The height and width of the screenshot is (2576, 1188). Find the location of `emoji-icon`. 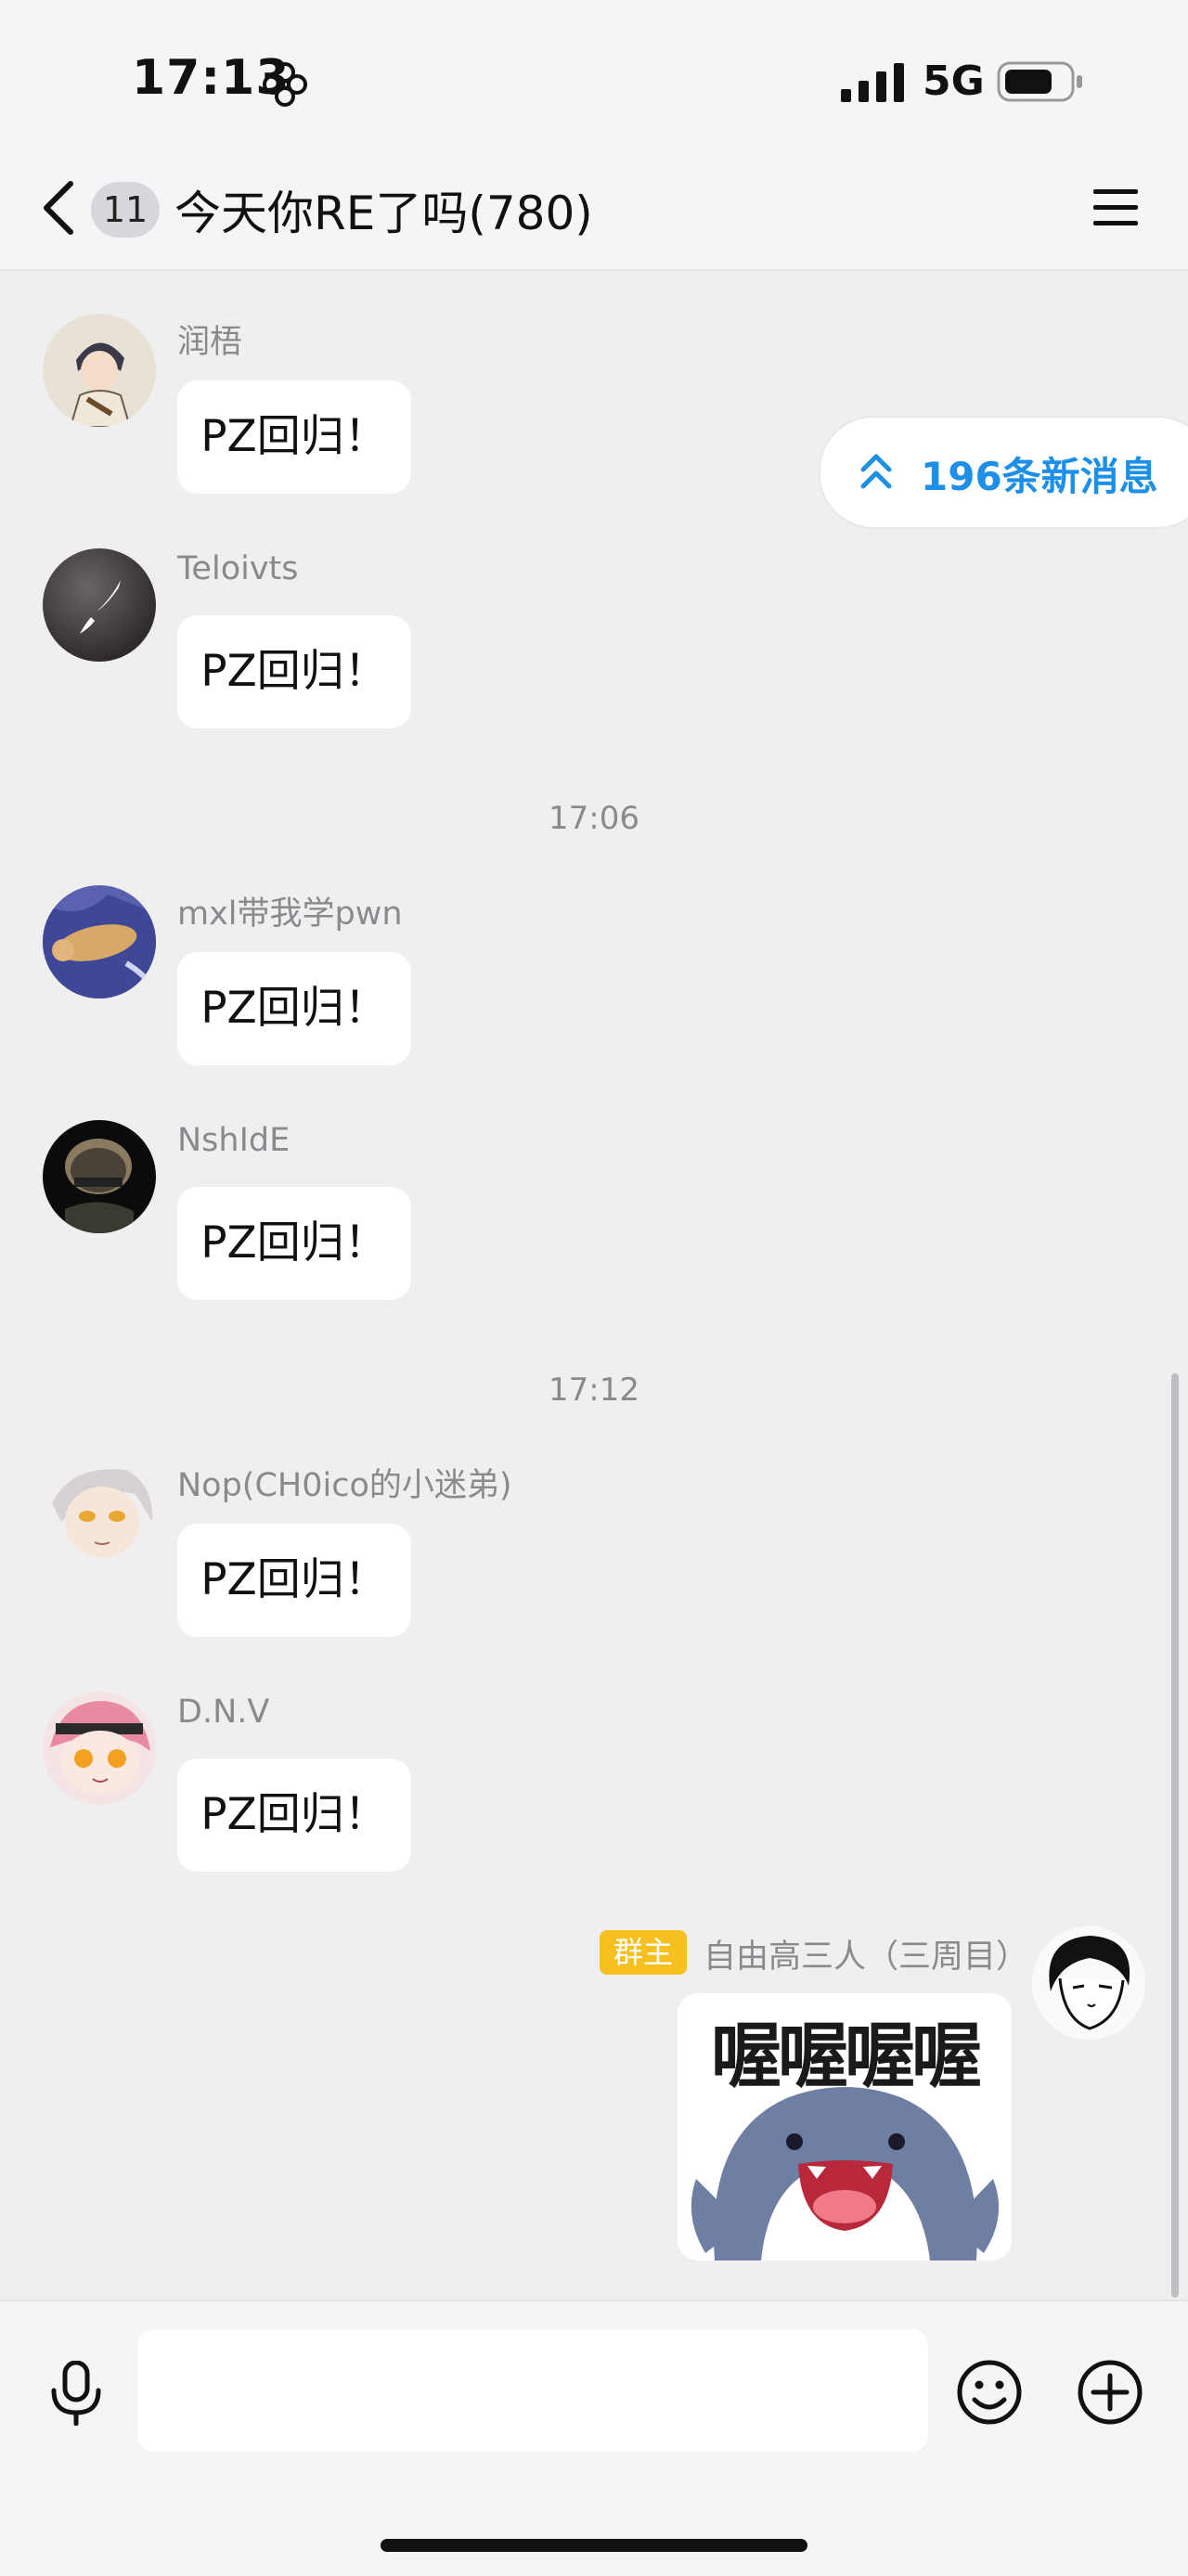

emoji-icon is located at coordinates (989, 2392).